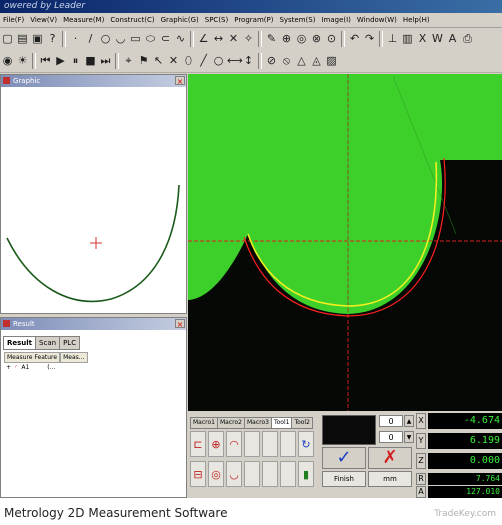 The width and height of the screenshot is (502, 525). What do you see at coordinates (422, 39) in the screenshot?
I see `excel-icon: X` at bounding box center [422, 39].